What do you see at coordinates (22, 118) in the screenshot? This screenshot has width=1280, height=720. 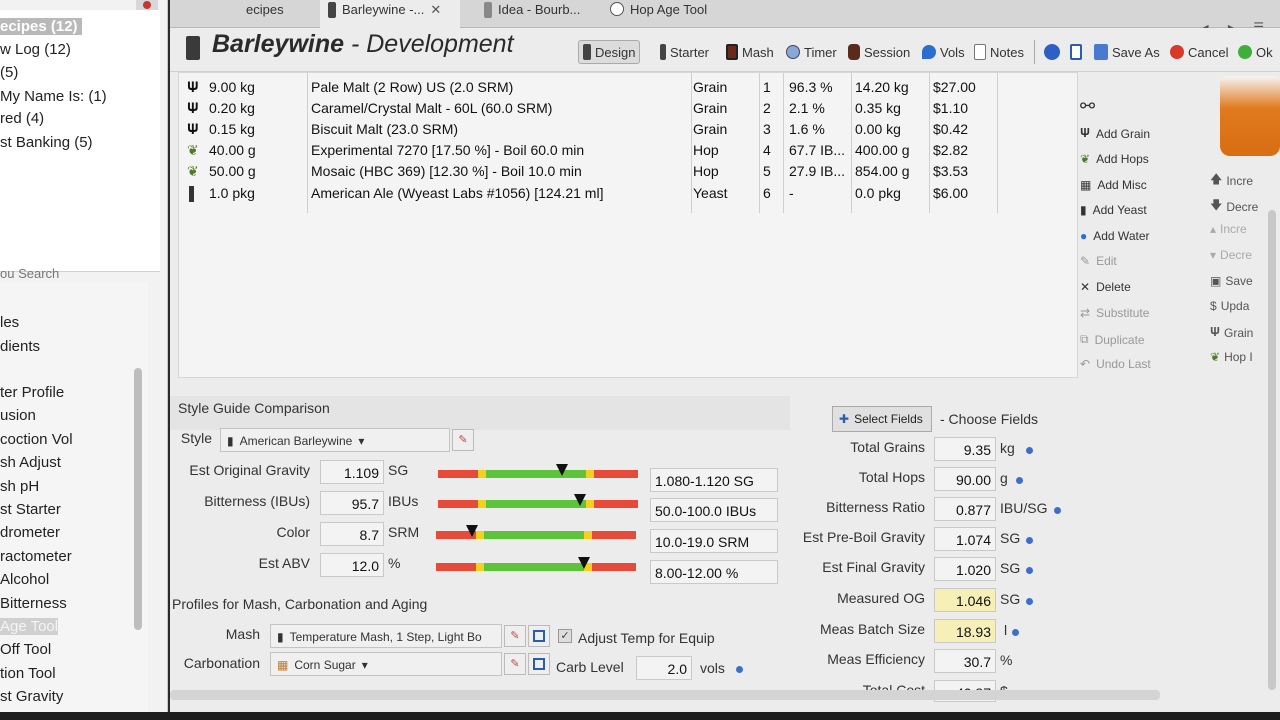 I see `tree-item: red (4)` at bounding box center [22, 118].